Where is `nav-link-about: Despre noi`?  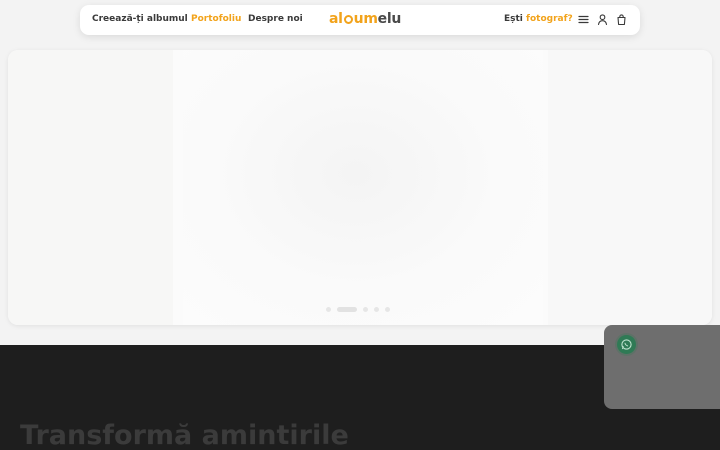
nav-link-about: Despre noi is located at coordinates (275, 19).